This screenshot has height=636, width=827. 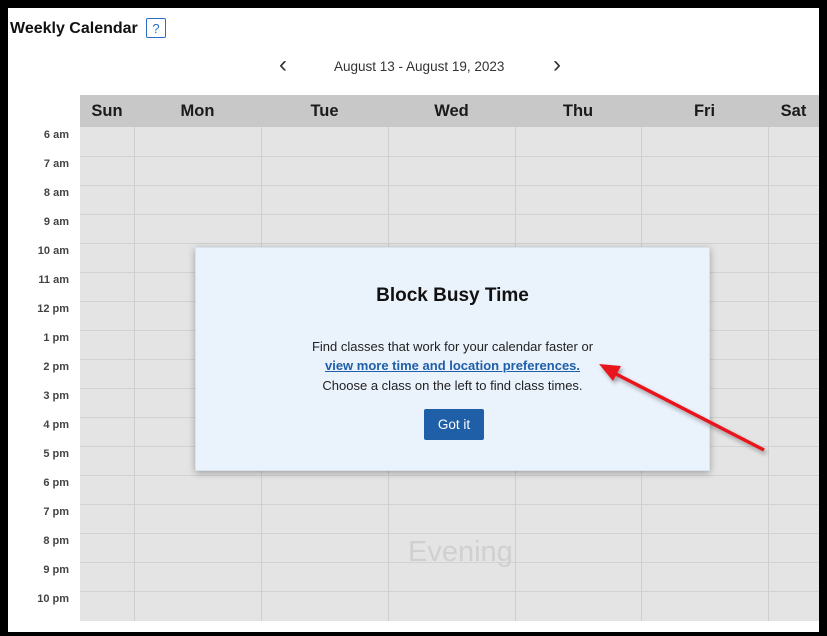 I want to click on time-label: 10 pm, so click(x=53, y=599).